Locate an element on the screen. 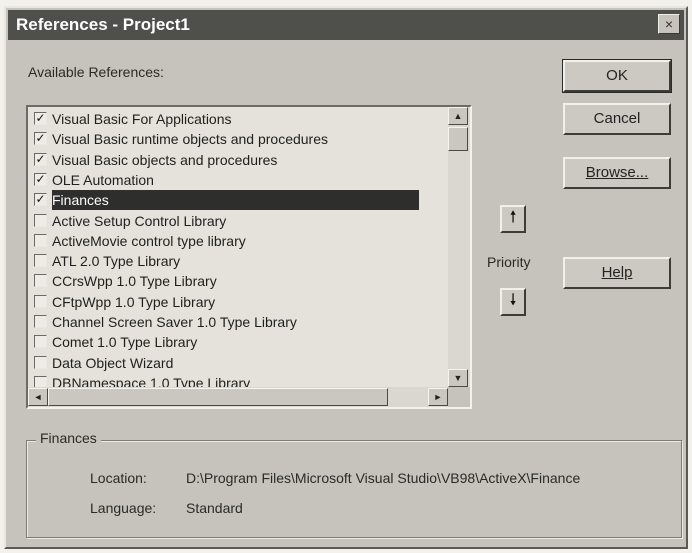  reference-item: ✓ Visual Basic For Applications is located at coordinates (239, 119).